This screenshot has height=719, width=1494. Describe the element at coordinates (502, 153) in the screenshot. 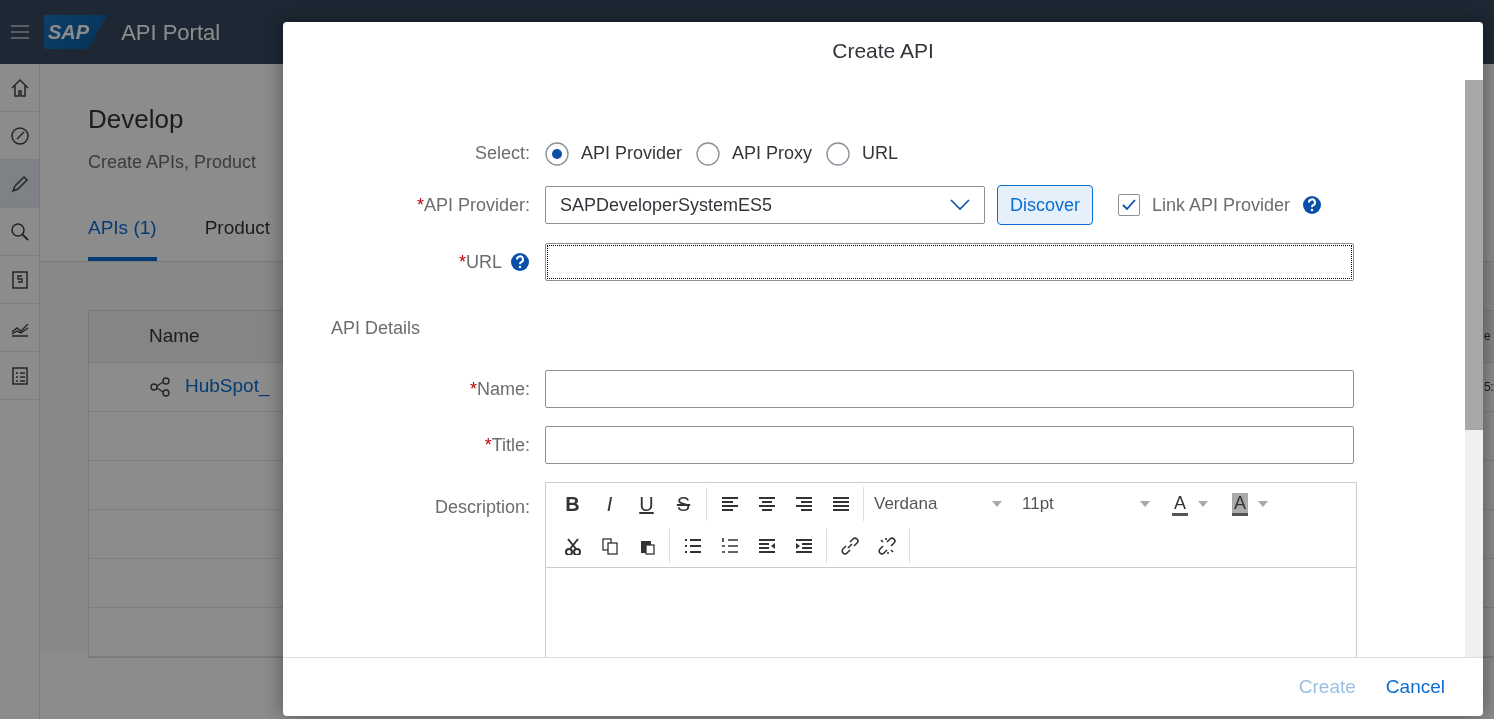

I see `field-label: Select:` at that location.